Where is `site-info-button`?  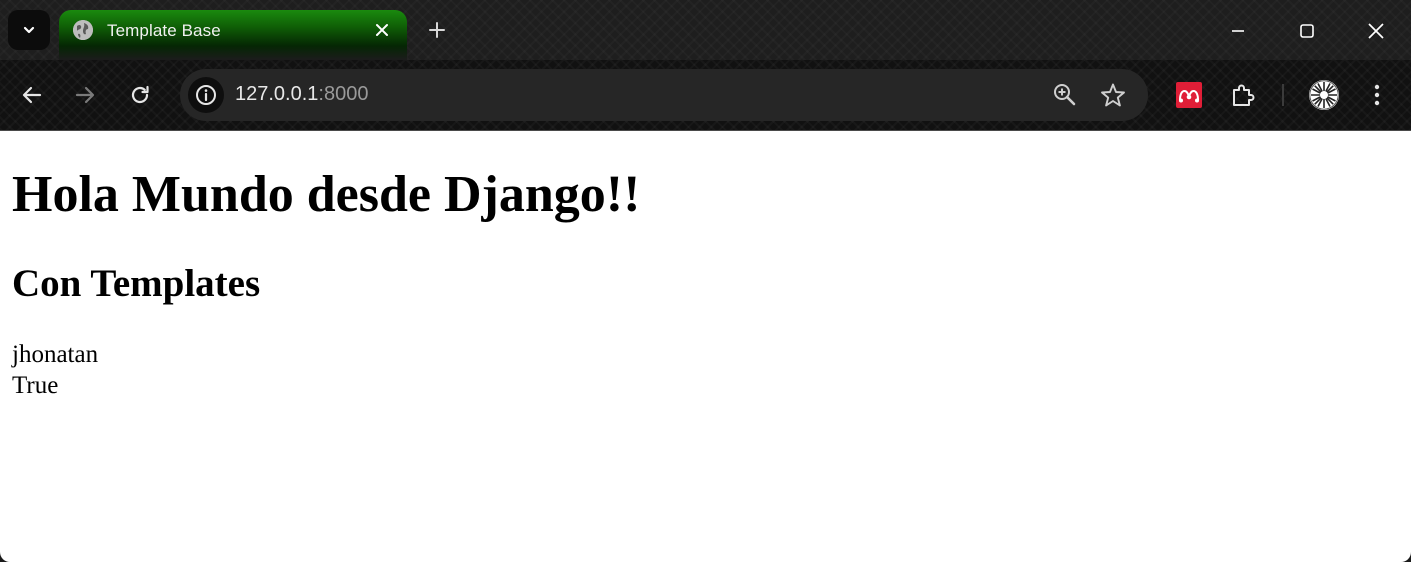
site-info-button is located at coordinates (206, 95).